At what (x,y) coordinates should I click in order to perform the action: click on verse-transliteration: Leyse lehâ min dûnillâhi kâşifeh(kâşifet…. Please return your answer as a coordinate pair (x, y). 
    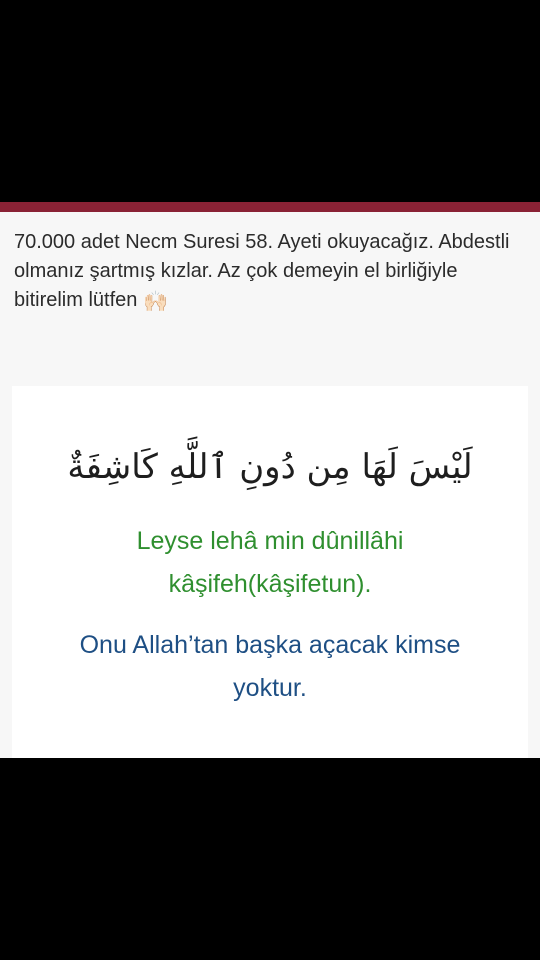
    Looking at the image, I should click on (270, 562).